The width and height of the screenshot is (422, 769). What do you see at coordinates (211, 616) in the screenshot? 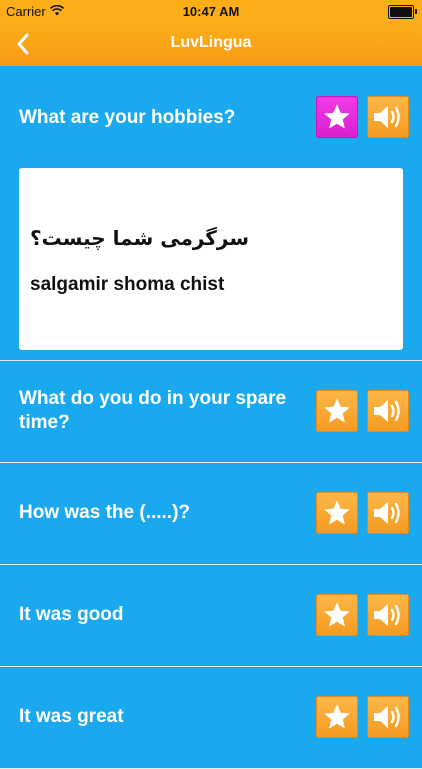
I see `phrase-row: It was good` at bounding box center [211, 616].